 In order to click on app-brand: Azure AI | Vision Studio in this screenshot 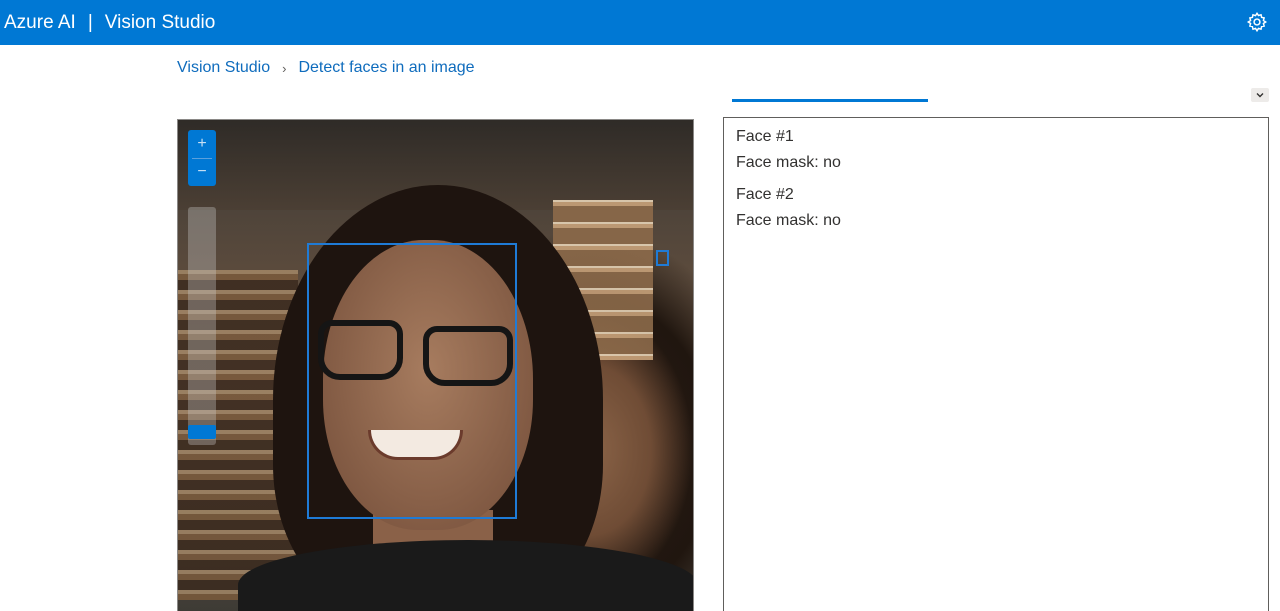, I will do `click(107, 23)`.